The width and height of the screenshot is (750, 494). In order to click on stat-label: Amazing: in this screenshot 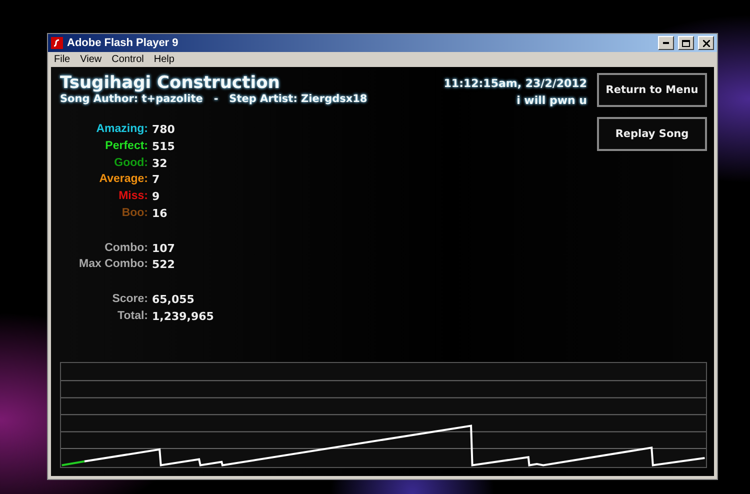, I will do `click(121, 129)`.